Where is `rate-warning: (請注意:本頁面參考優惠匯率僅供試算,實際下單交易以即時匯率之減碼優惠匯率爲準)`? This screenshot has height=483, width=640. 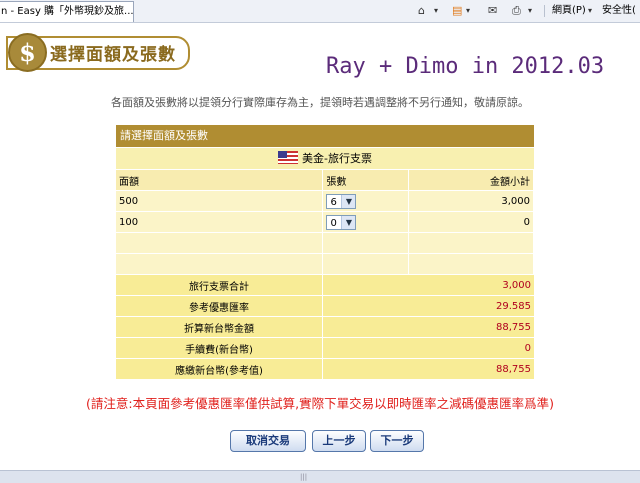
rate-warning: (請注意:本頁面參考優惠匯率僅供試算,實際下單交易以即時匯率之減碼優惠匯率爲準) is located at coordinates (320, 403).